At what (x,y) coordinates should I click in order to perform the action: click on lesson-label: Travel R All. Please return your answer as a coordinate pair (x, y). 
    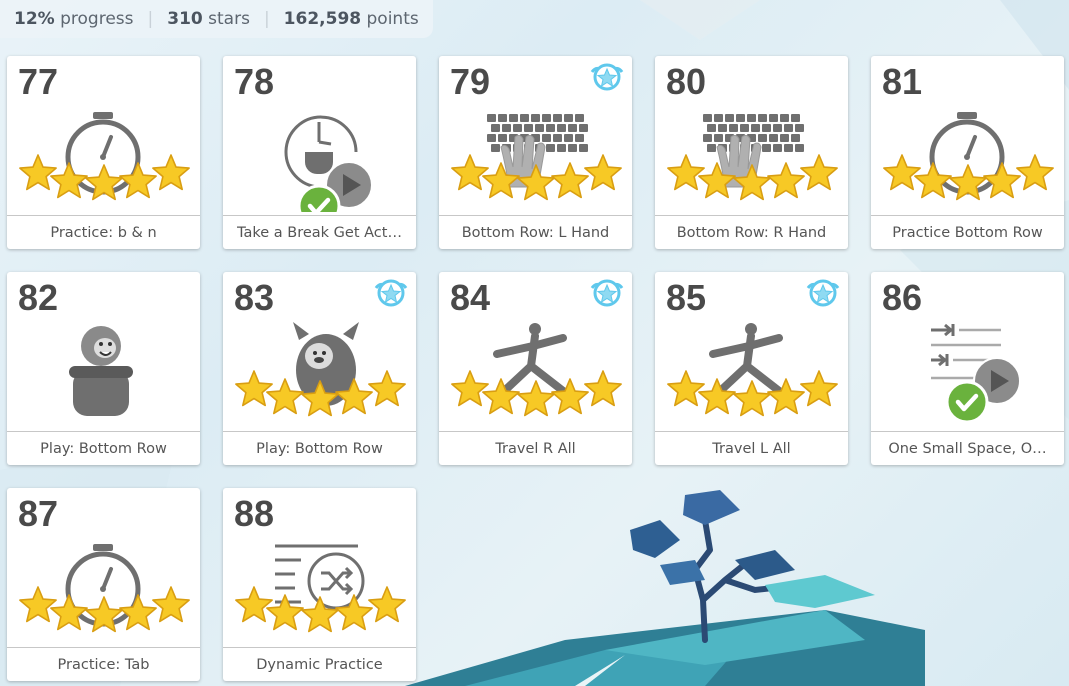
    Looking at the image, I should click on (535, 448).